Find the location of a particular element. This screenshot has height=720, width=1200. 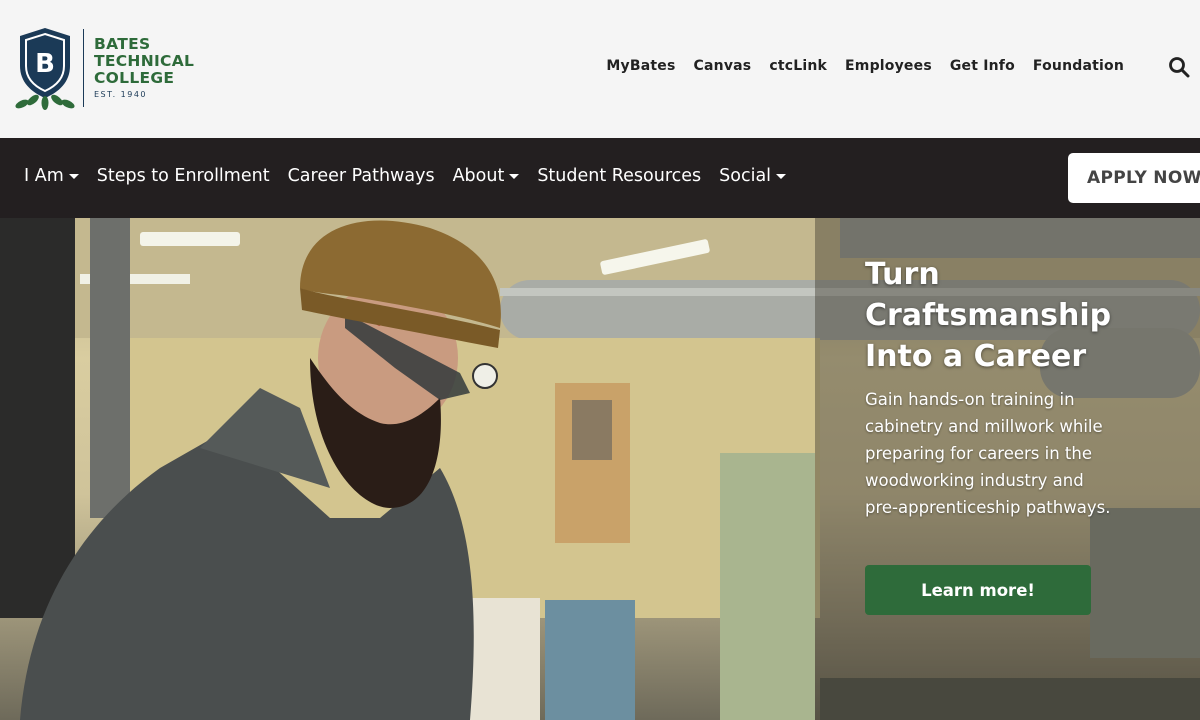

nav-item-label: About is located at coordinates (478, 176).